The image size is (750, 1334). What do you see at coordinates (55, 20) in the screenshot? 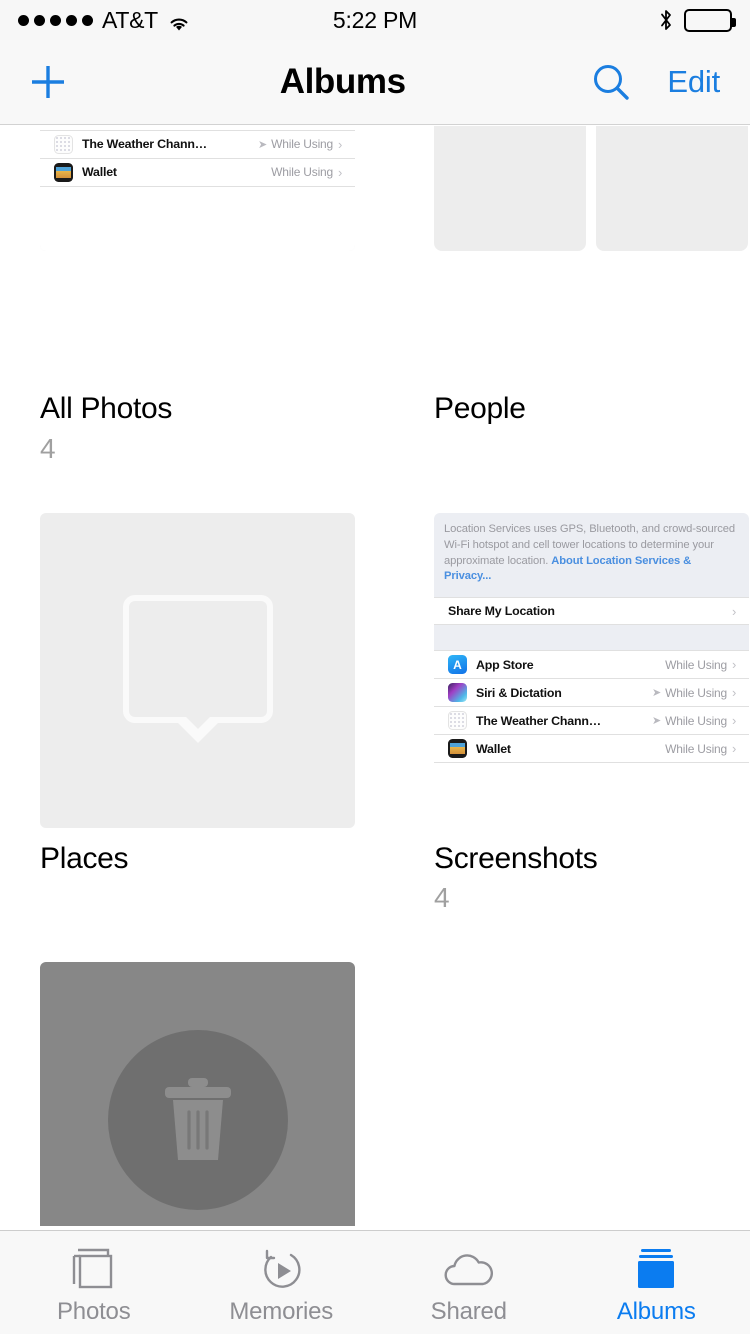
I see `signal-strength-icon` at bounding box center [55, 20].